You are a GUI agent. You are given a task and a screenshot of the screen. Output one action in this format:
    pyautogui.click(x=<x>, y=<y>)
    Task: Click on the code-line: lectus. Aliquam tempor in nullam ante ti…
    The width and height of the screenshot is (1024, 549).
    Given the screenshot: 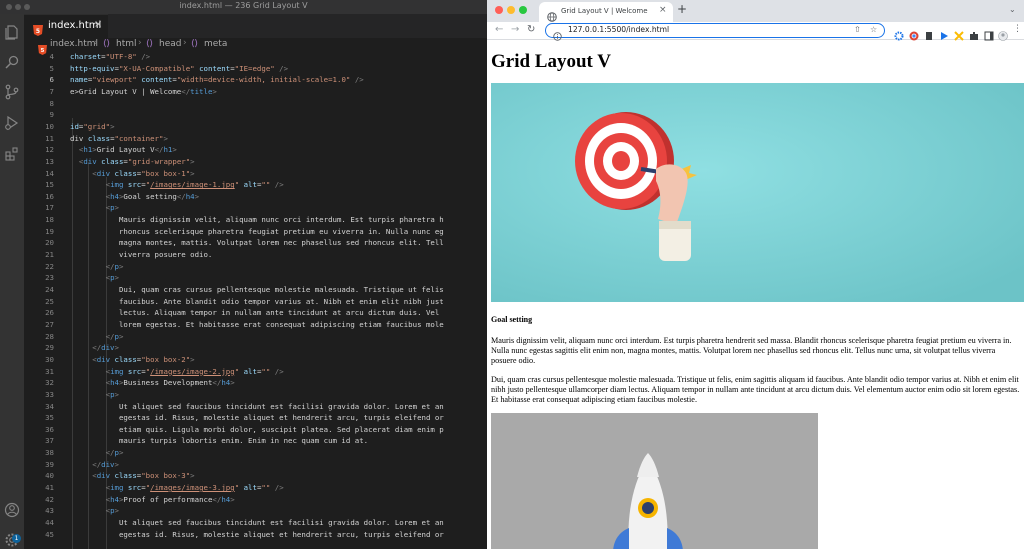 What is the action you would take?
    pyautogui.click(x=257, y=312)
    